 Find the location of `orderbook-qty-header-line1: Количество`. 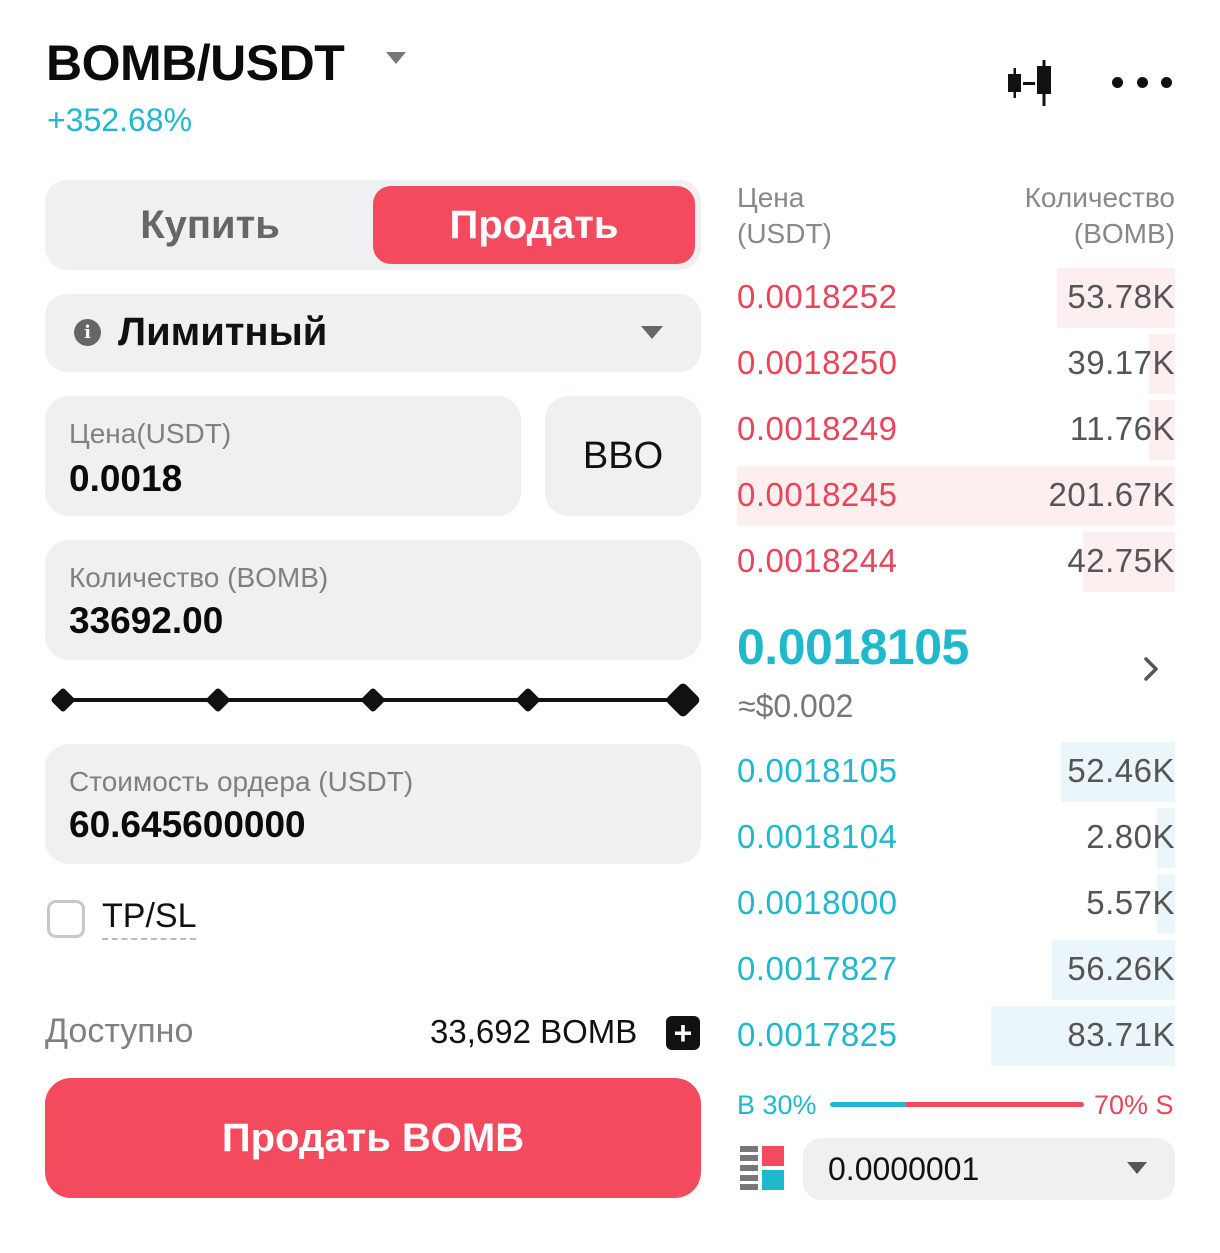

orderbook-qty-header-line1: Количество is located at coordinates (1099, 197).